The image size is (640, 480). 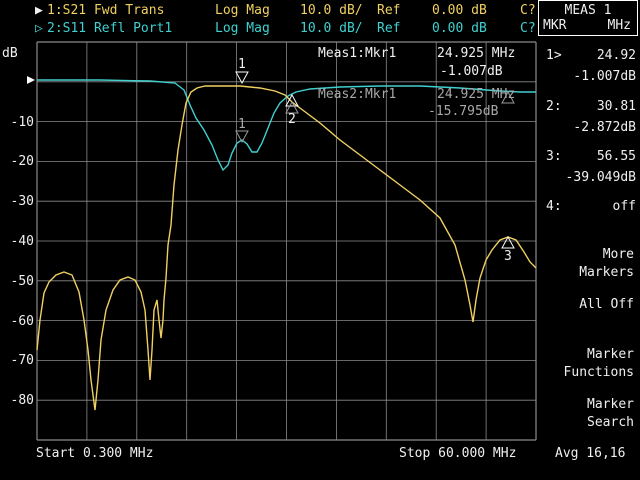 I want to click on marker-1-id: 1>, so click(x=554, y=55).